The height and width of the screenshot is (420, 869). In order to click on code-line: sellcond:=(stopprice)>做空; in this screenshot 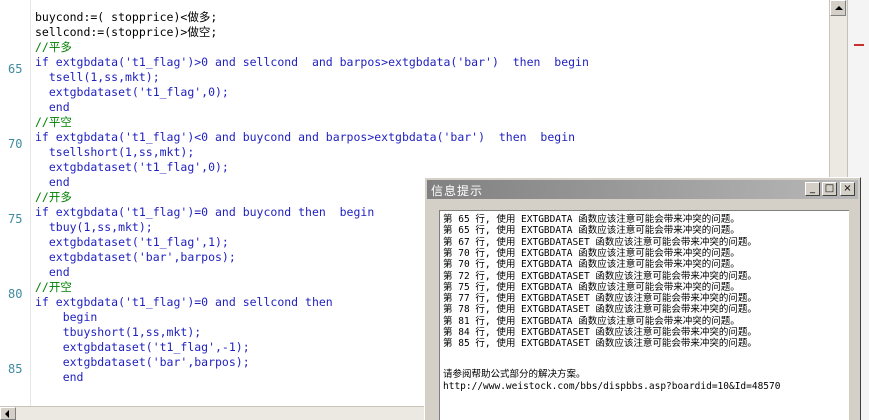, I will do `click(126, 32)`.